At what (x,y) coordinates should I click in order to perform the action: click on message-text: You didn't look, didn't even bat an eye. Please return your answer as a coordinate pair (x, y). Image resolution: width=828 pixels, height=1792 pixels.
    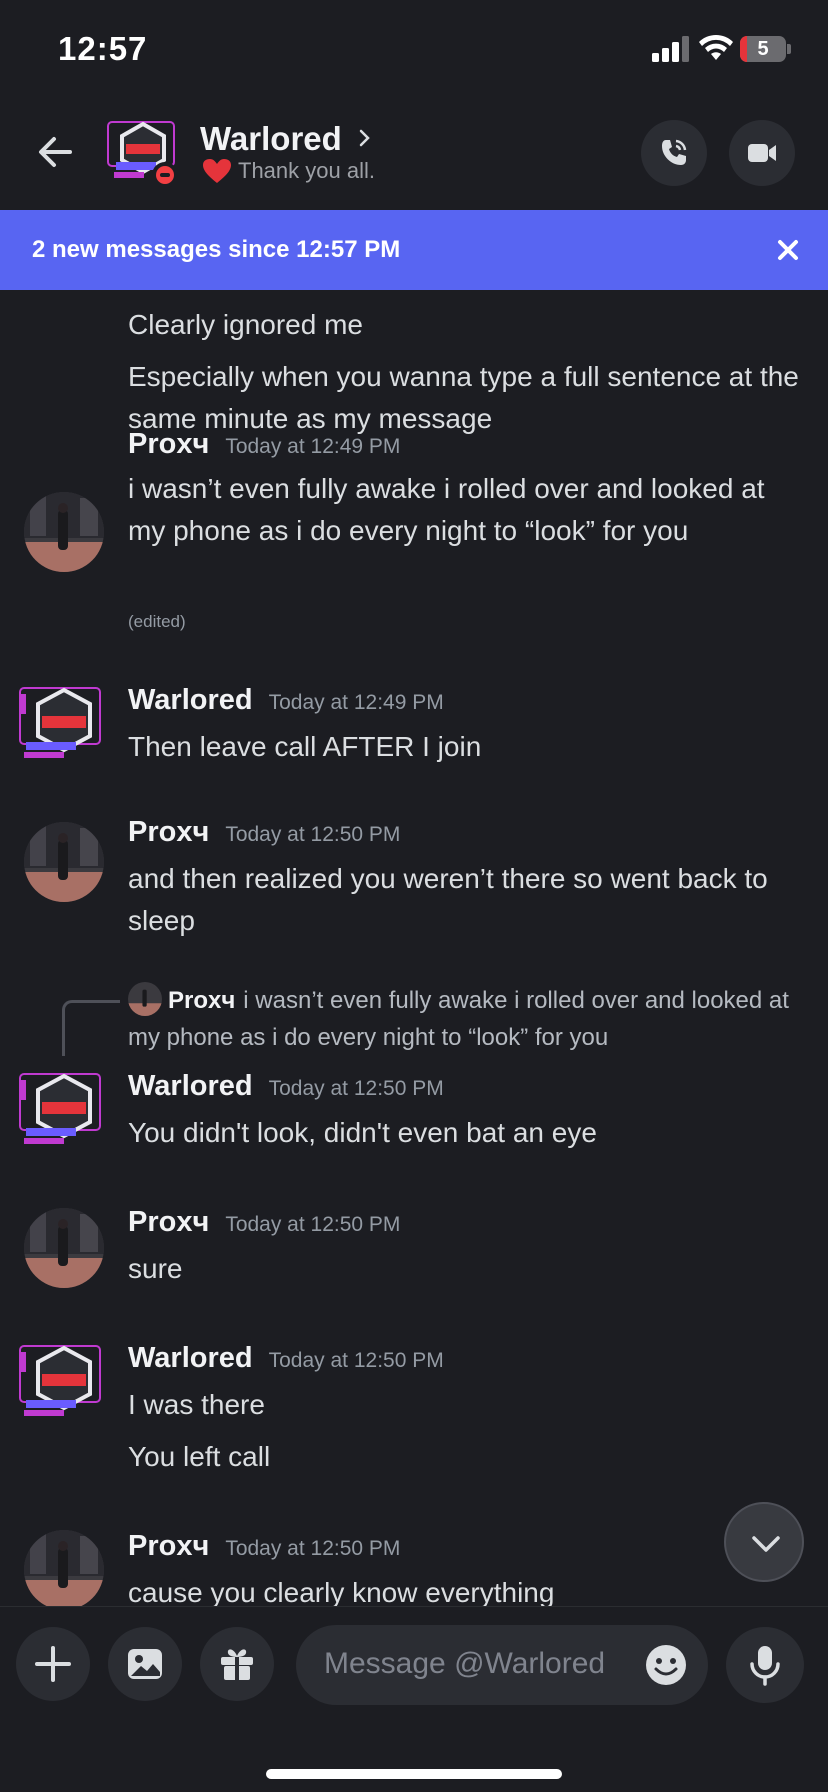
    Looking at the image, I should click on (362, 1132).